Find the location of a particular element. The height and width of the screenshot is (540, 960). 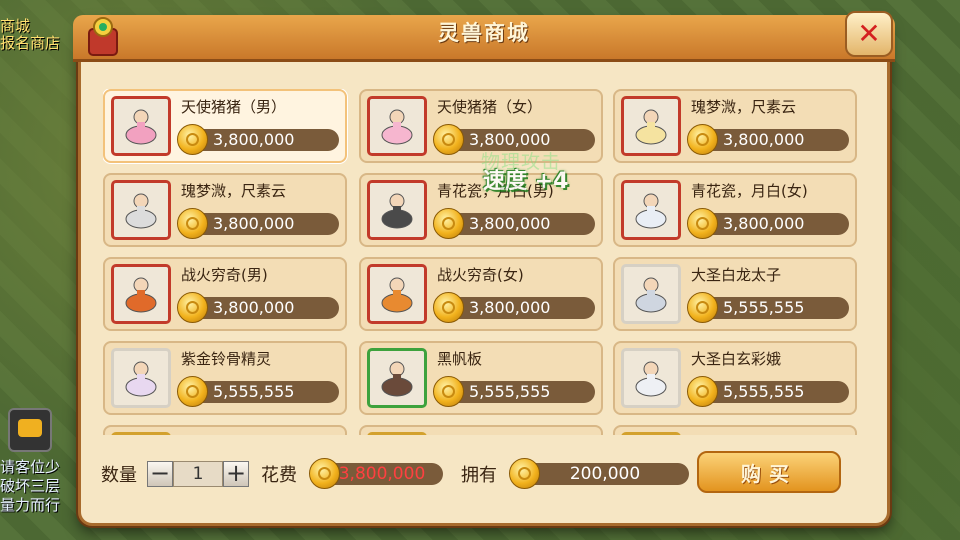

cost-bar: 3,800,000 is located at coordinates (376, 473).